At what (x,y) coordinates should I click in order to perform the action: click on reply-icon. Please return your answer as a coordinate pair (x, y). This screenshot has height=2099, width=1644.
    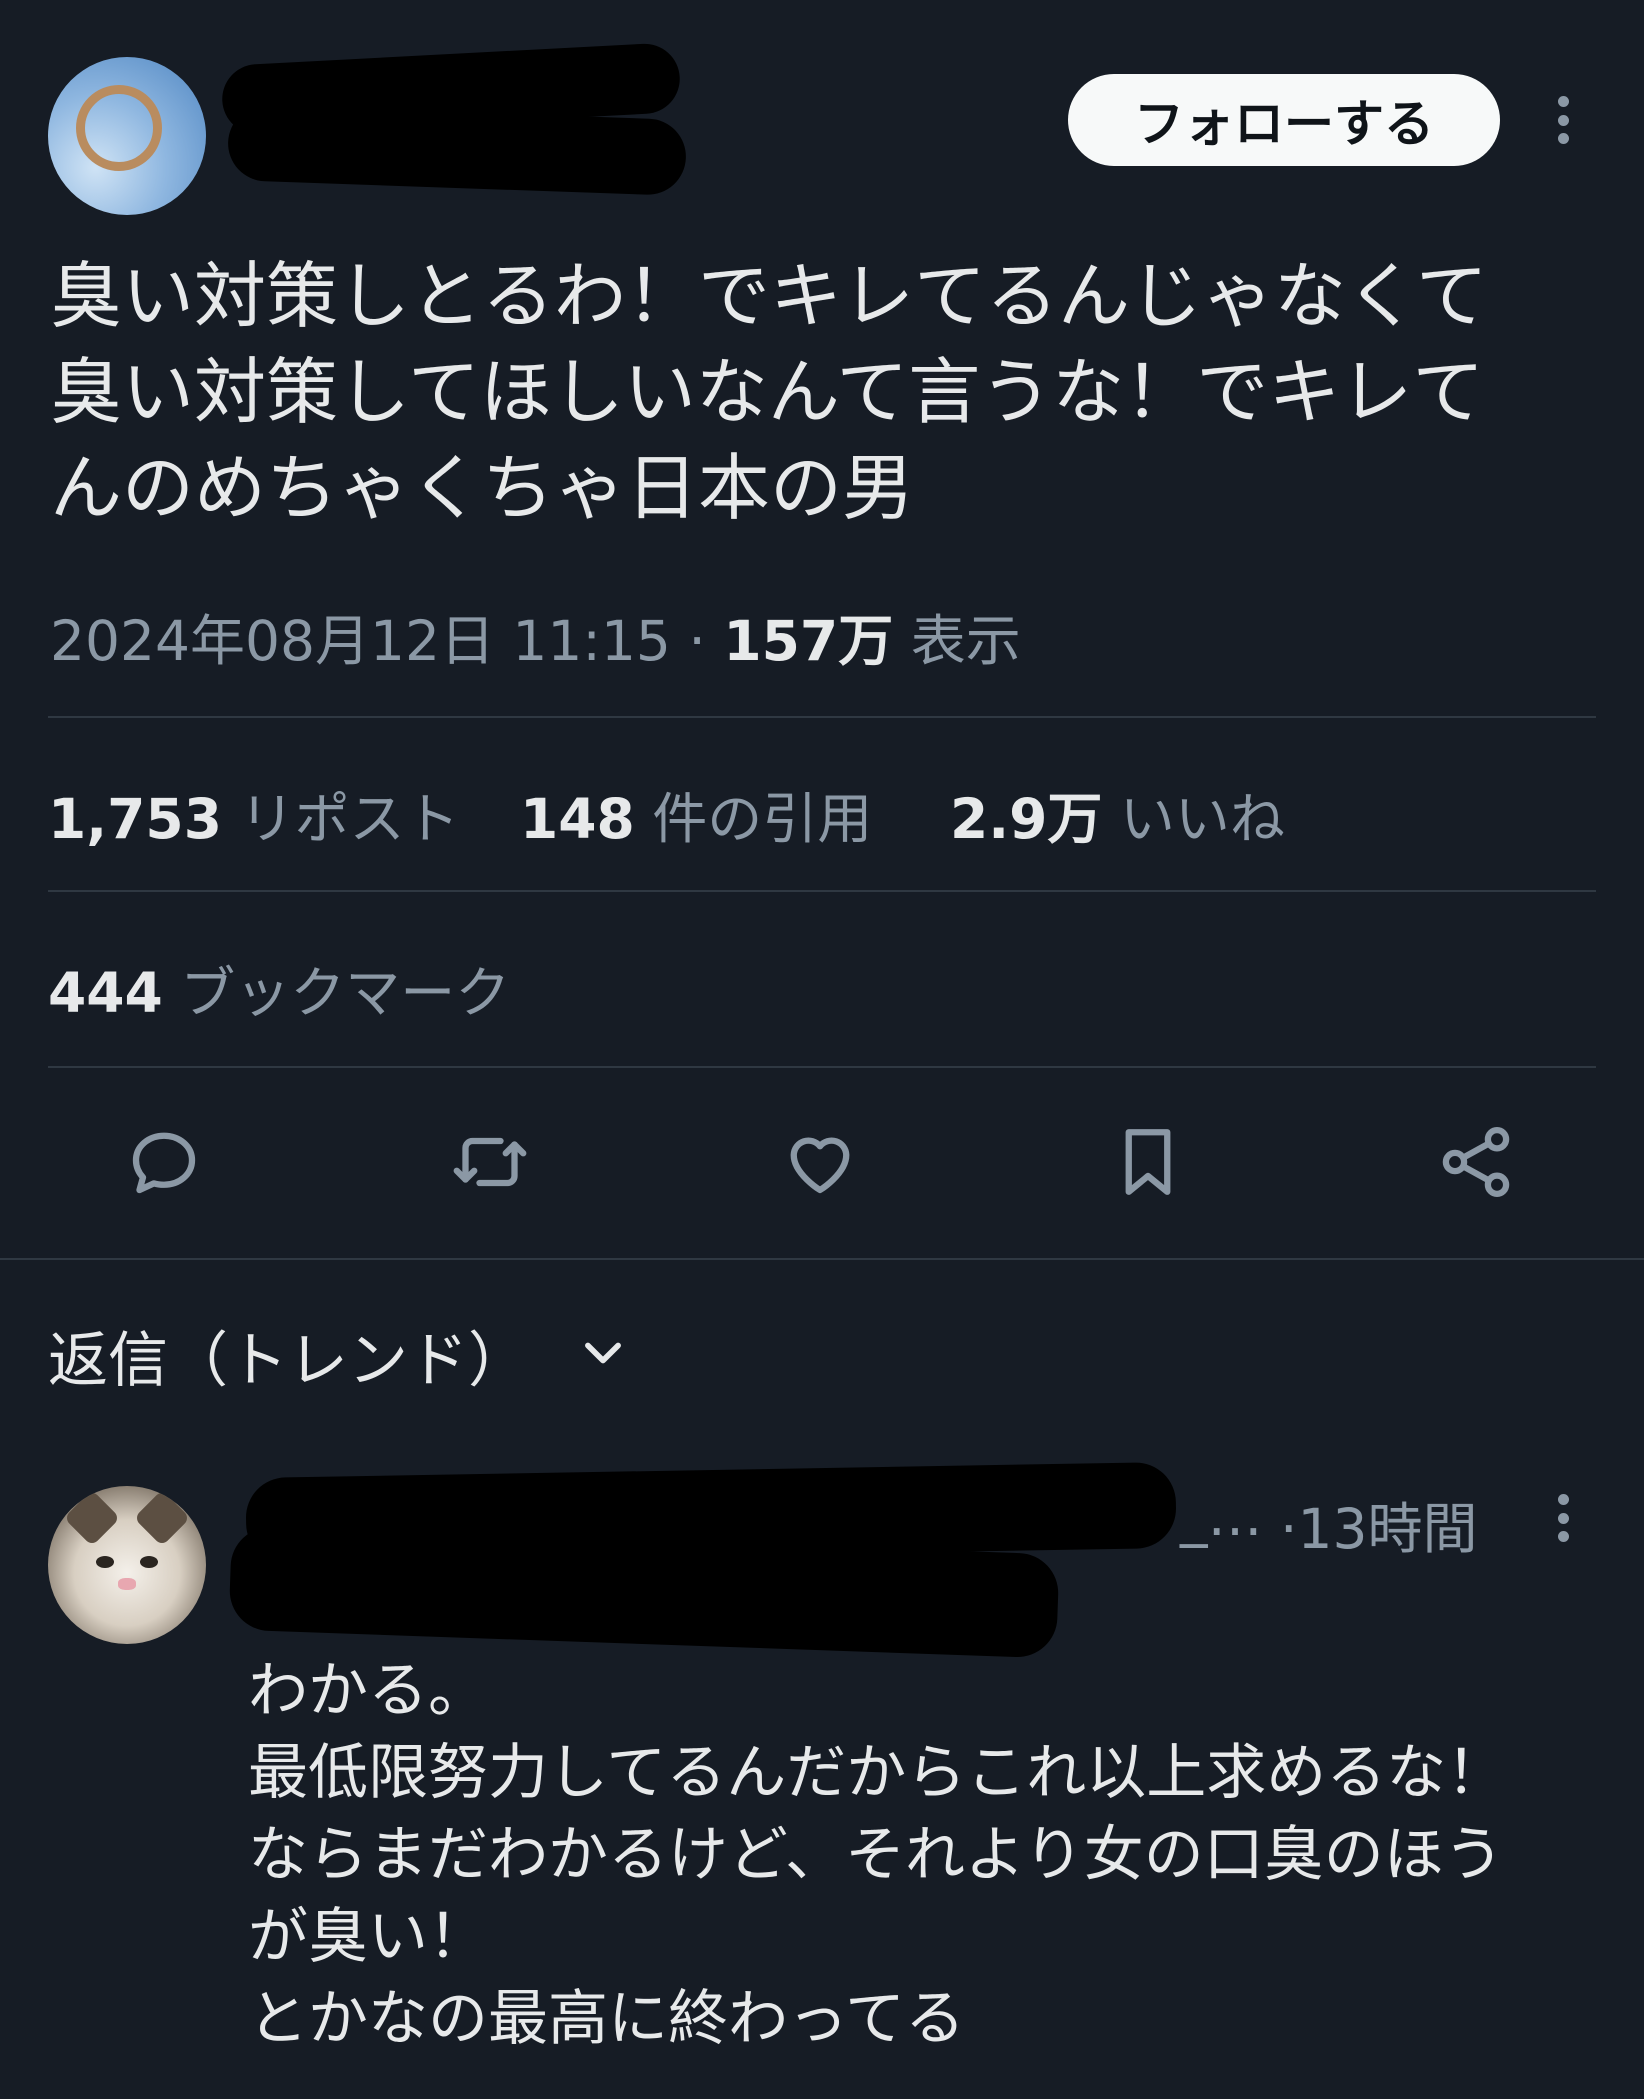
    Looking at the image, I should click on (164, 1162).